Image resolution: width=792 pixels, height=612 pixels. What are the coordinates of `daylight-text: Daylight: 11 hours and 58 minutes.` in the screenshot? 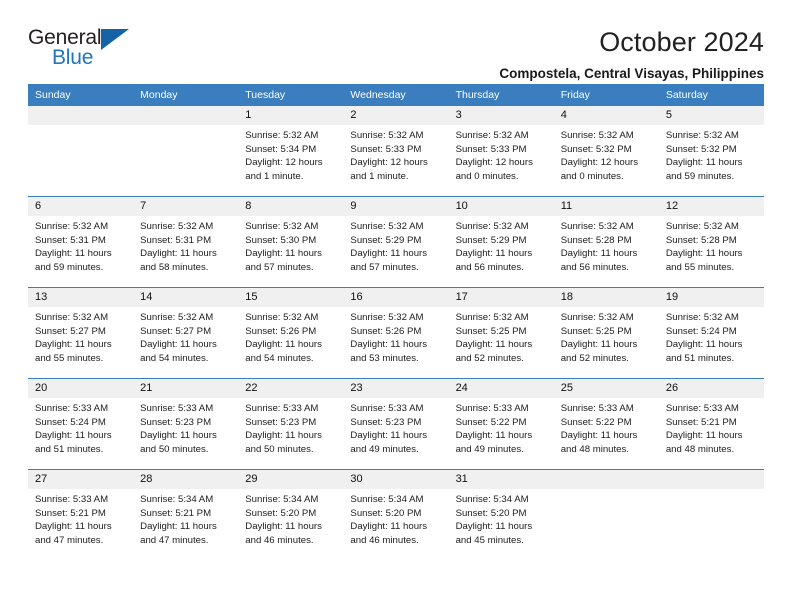 It's located at (178, 260).